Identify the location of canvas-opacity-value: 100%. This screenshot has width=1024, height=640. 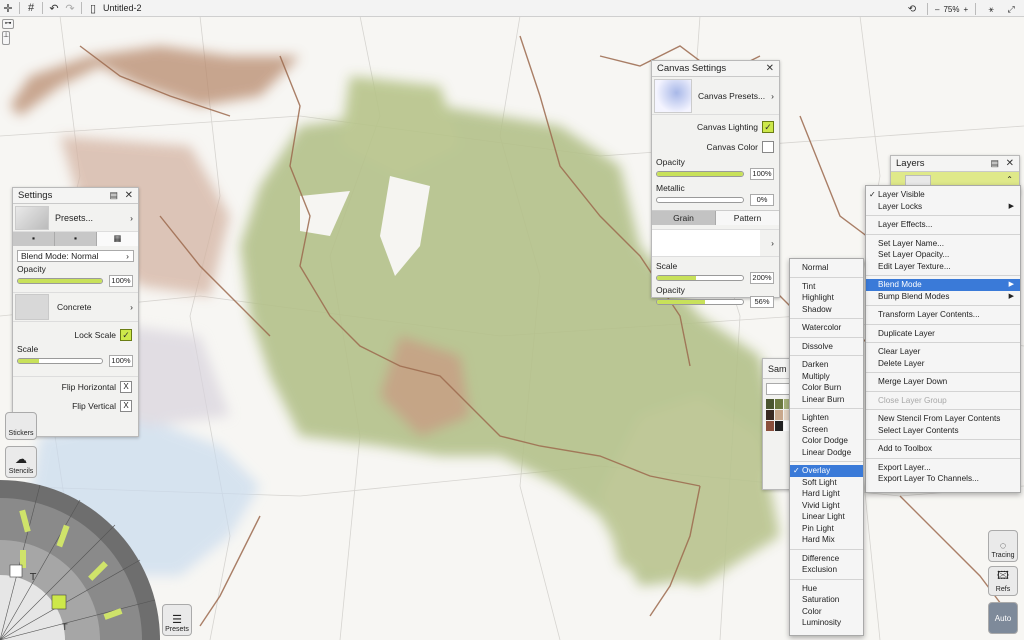
(762, 174).